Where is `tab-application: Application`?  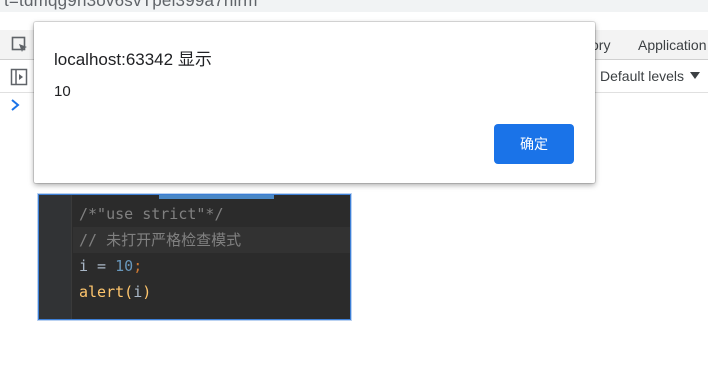 tab-application: Application is located at coordinates (672, 45).